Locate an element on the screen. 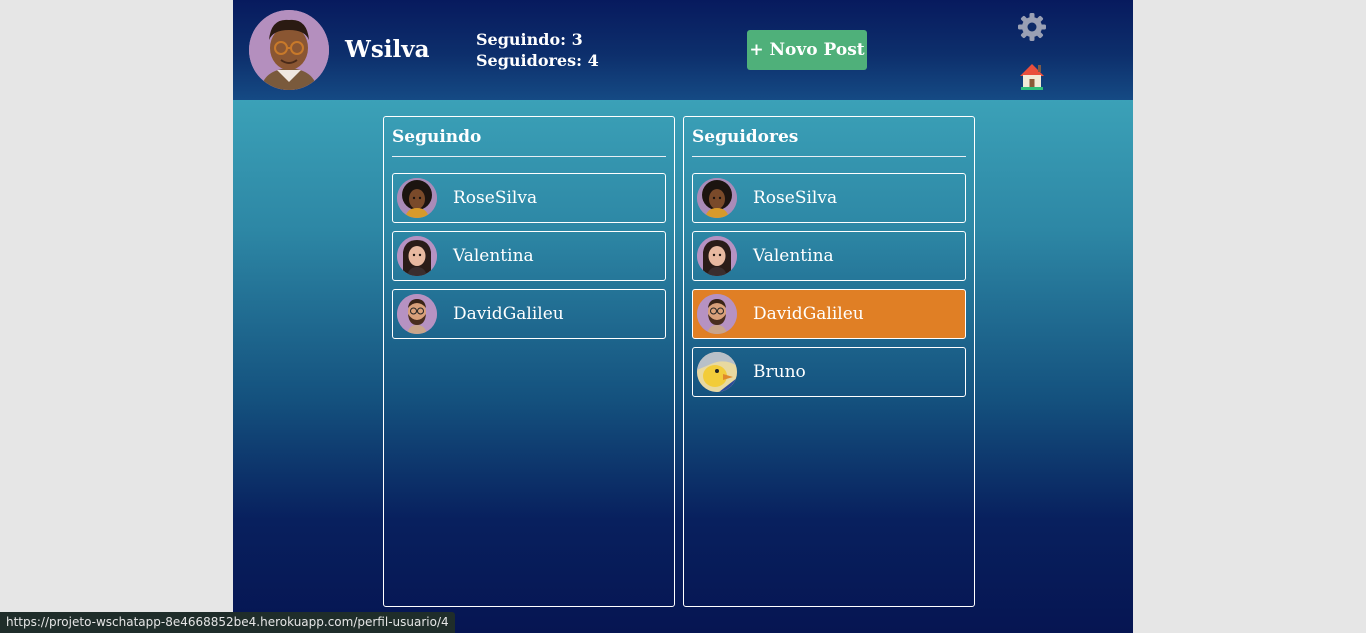 This screenshot has height=633, width=1366. followers-panel-title: Seguidores is located at coordinates (745, 137).